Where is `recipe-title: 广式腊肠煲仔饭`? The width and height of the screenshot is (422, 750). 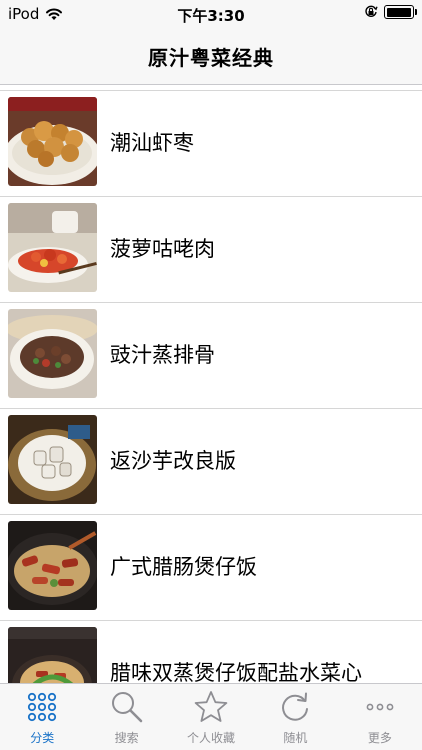 recipe-title: 广式腊肠煲仔饭 is located at coordinates (183, 567).